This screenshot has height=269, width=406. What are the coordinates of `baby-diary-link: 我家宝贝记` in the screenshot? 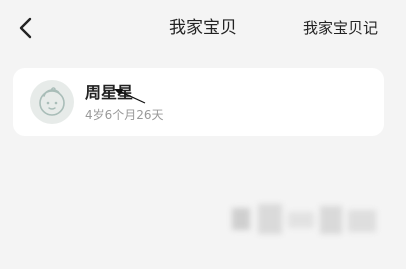 It's located at (340, 28).